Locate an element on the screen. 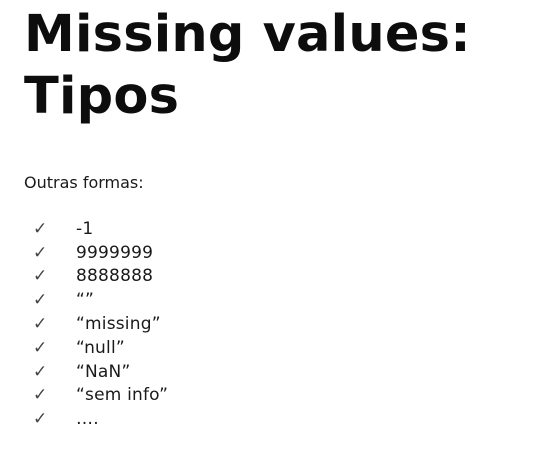 This screenshot has height=461, width=551. list-item: ✓ “sem info” is located at coordinates (100, 396).